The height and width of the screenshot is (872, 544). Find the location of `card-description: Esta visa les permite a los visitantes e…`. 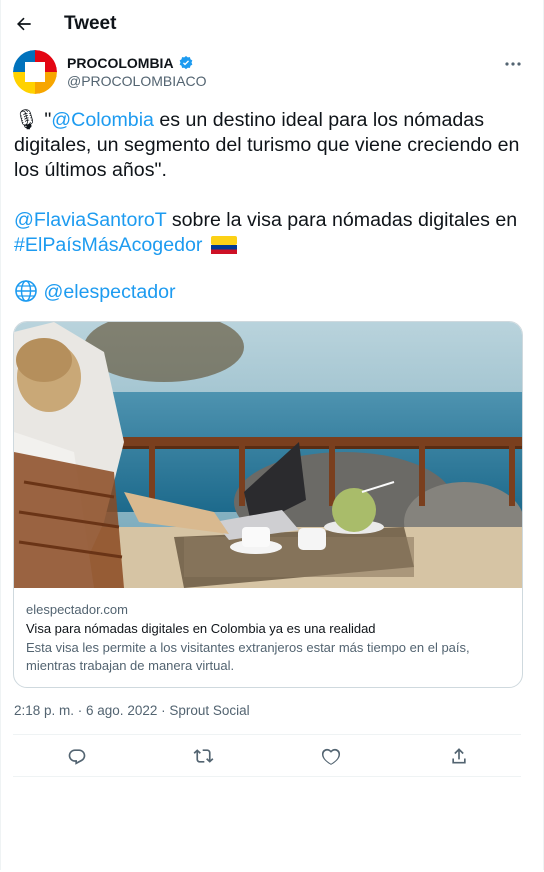

card-description: Esta visa les permite a los visitantes e… is located at coordinates (248, 656).